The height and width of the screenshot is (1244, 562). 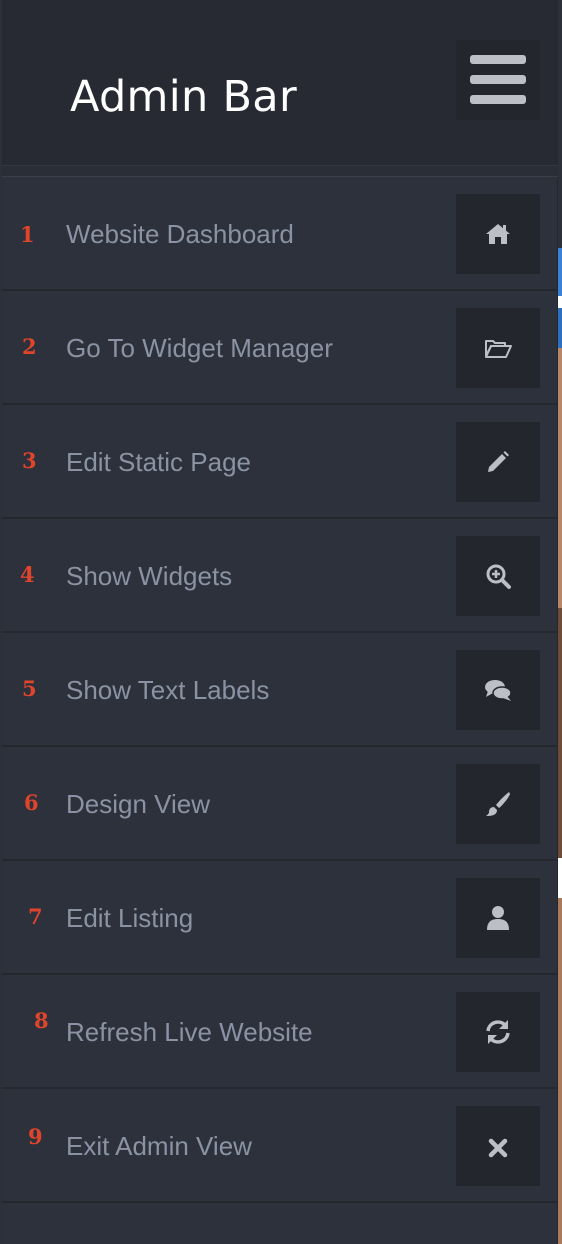 I want to click on folder-open-icon, so click(x=498, y=349).